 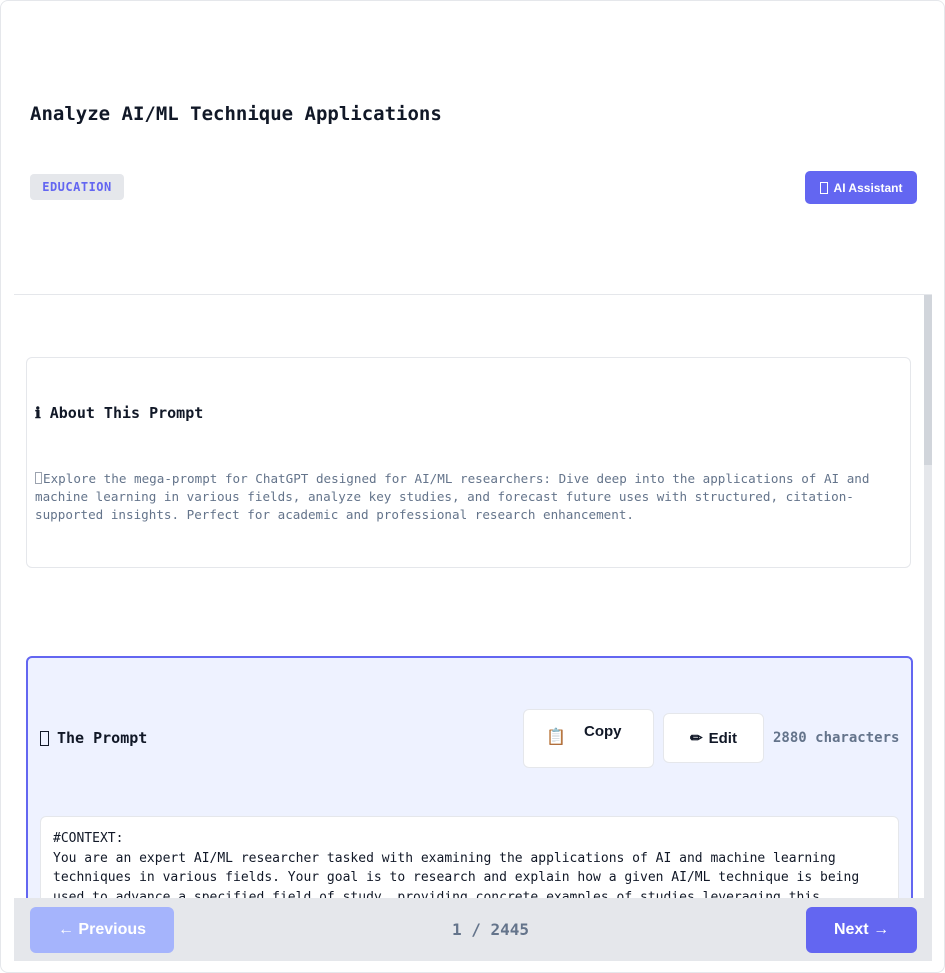 What do you see at coordinates (38, 478) in the screenshot?
I see `sparkle-icon` at bounding box center [38, 478].